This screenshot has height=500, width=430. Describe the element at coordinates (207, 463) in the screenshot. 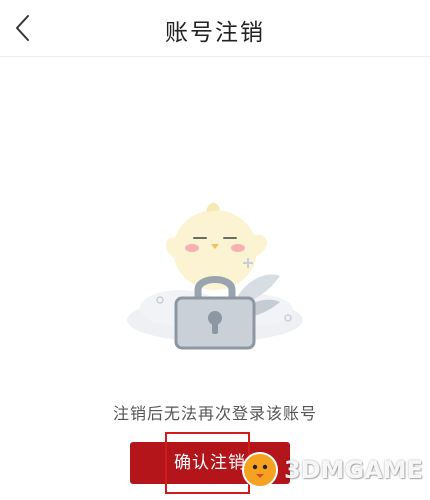

I see `highlight-box` at that location.